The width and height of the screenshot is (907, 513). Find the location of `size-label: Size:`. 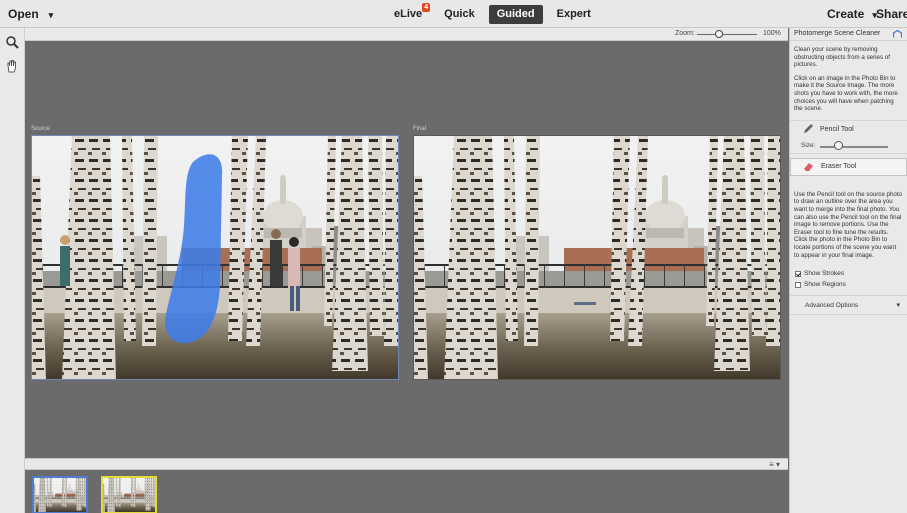

size-label: Size: is located at coordinates (808, 145).